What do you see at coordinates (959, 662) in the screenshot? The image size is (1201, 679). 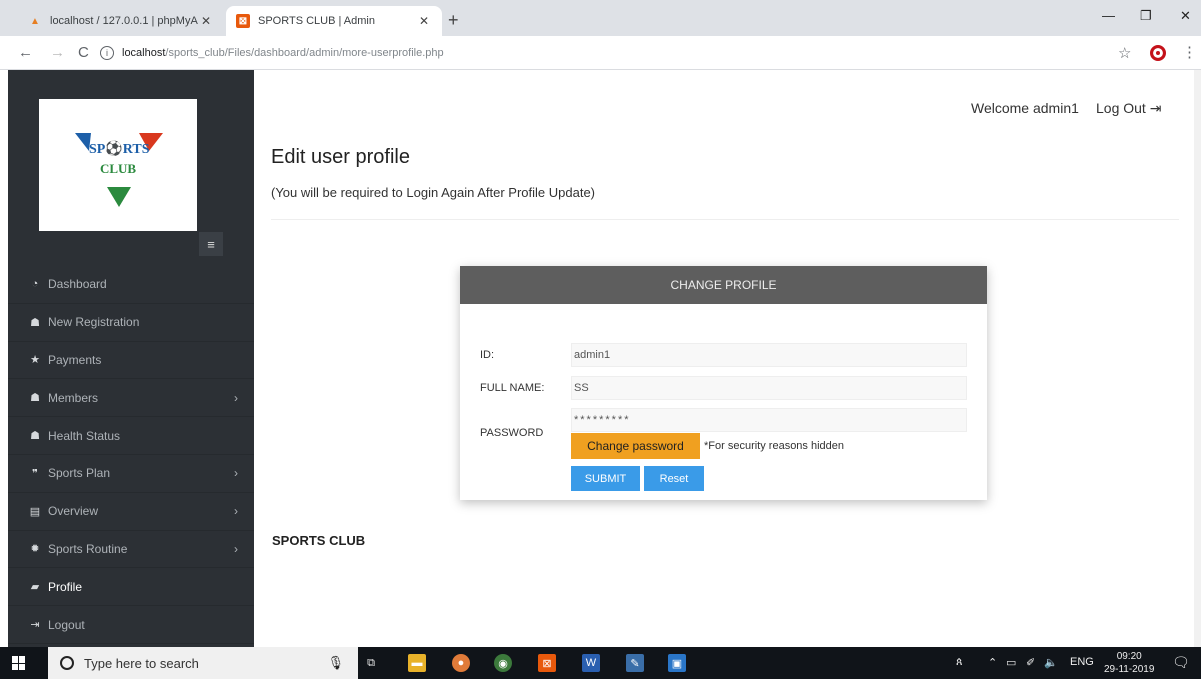 I see `people-icon: ጰ` at bounding box center [959, 662].